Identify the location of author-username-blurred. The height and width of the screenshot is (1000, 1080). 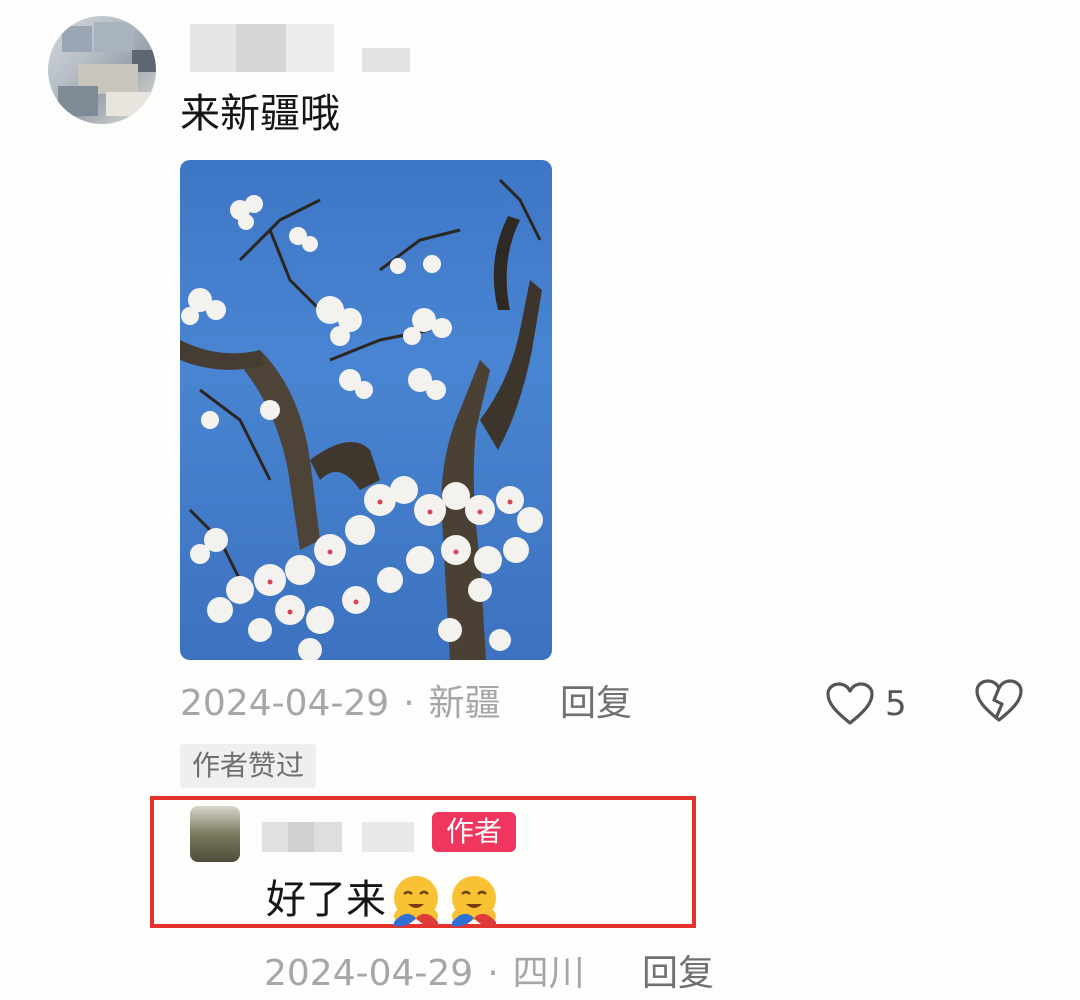
(342, 837).